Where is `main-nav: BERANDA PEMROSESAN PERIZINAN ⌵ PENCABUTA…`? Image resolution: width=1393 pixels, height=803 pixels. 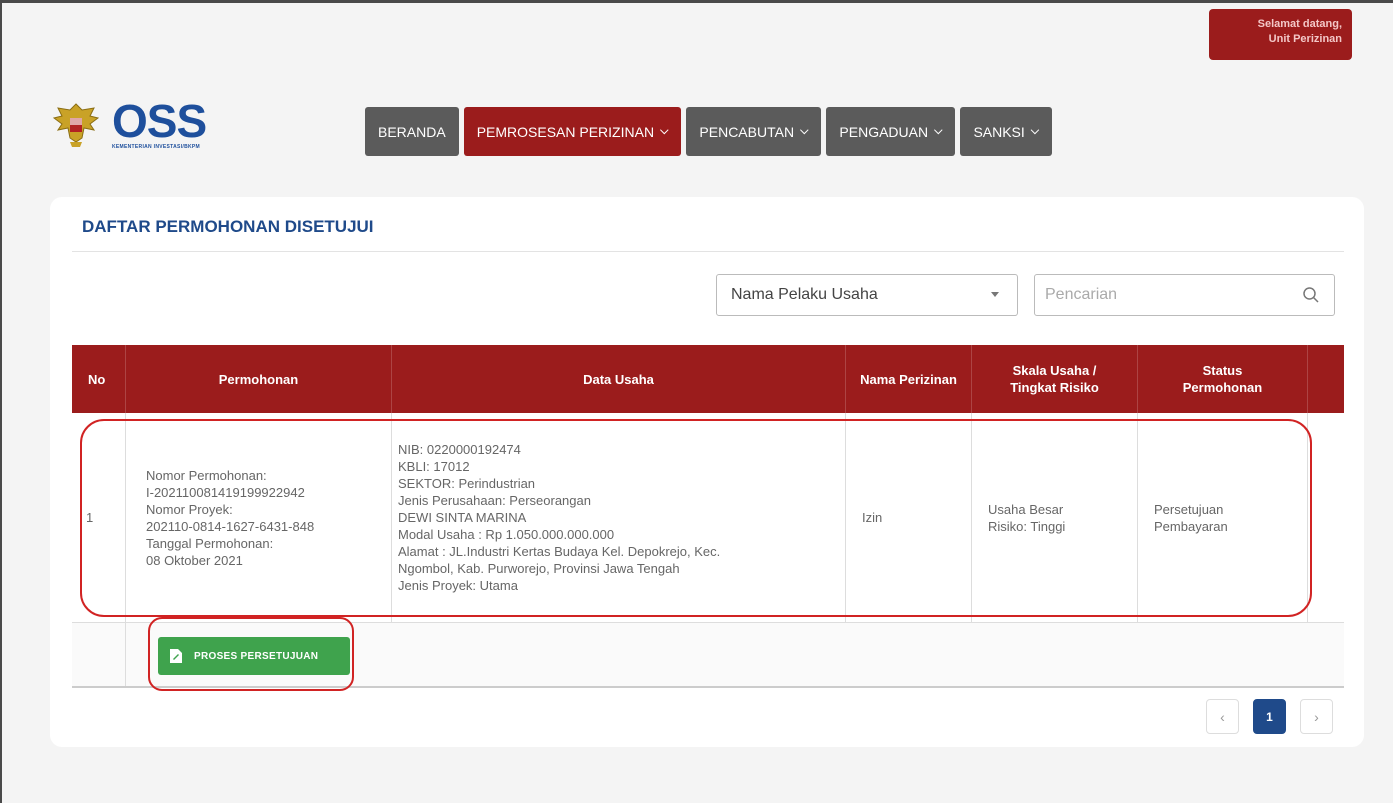 main-nav: BERANDA PEMROSESAN PERIZINAN ⌵ PENCABUTA… is located at coordinates (709, 131).